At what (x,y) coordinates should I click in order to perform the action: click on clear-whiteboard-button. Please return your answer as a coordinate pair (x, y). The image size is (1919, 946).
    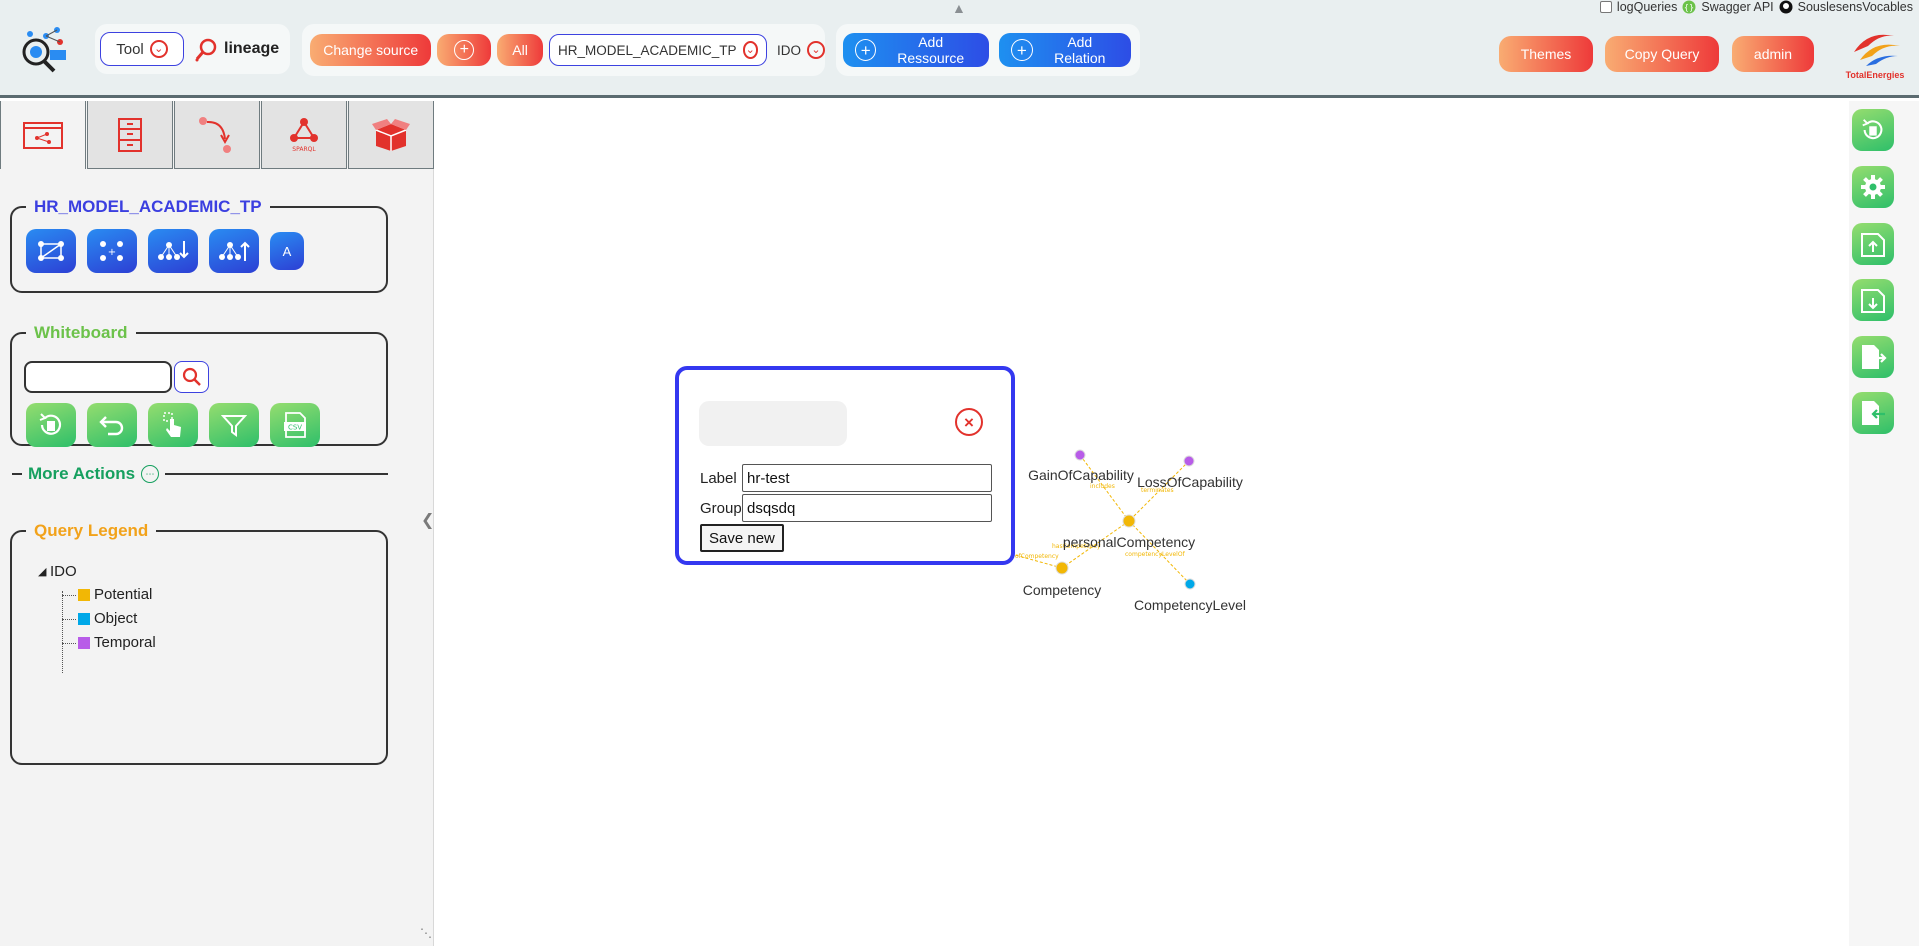
    Looking at the image, I should click on (51, 425).